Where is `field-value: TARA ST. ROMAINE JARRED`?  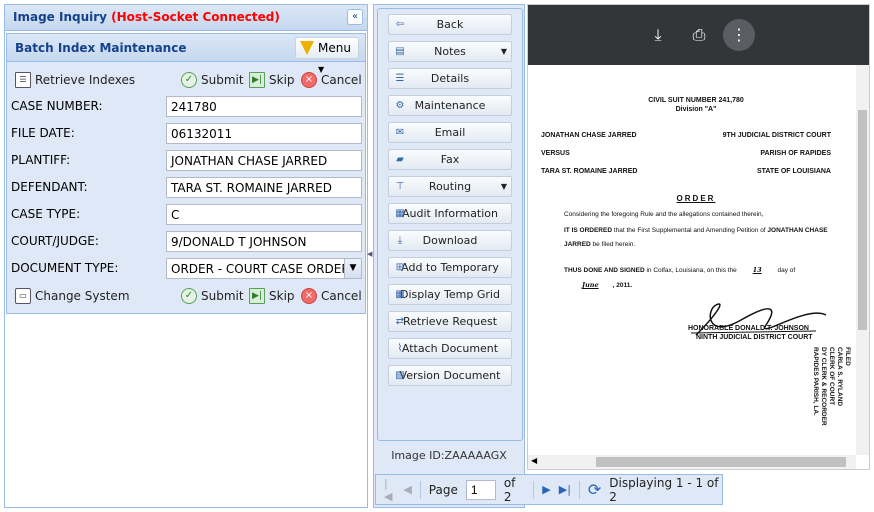
field-value: TARA ST. ROMAINE JARRED is located at coordinates (251, 188).